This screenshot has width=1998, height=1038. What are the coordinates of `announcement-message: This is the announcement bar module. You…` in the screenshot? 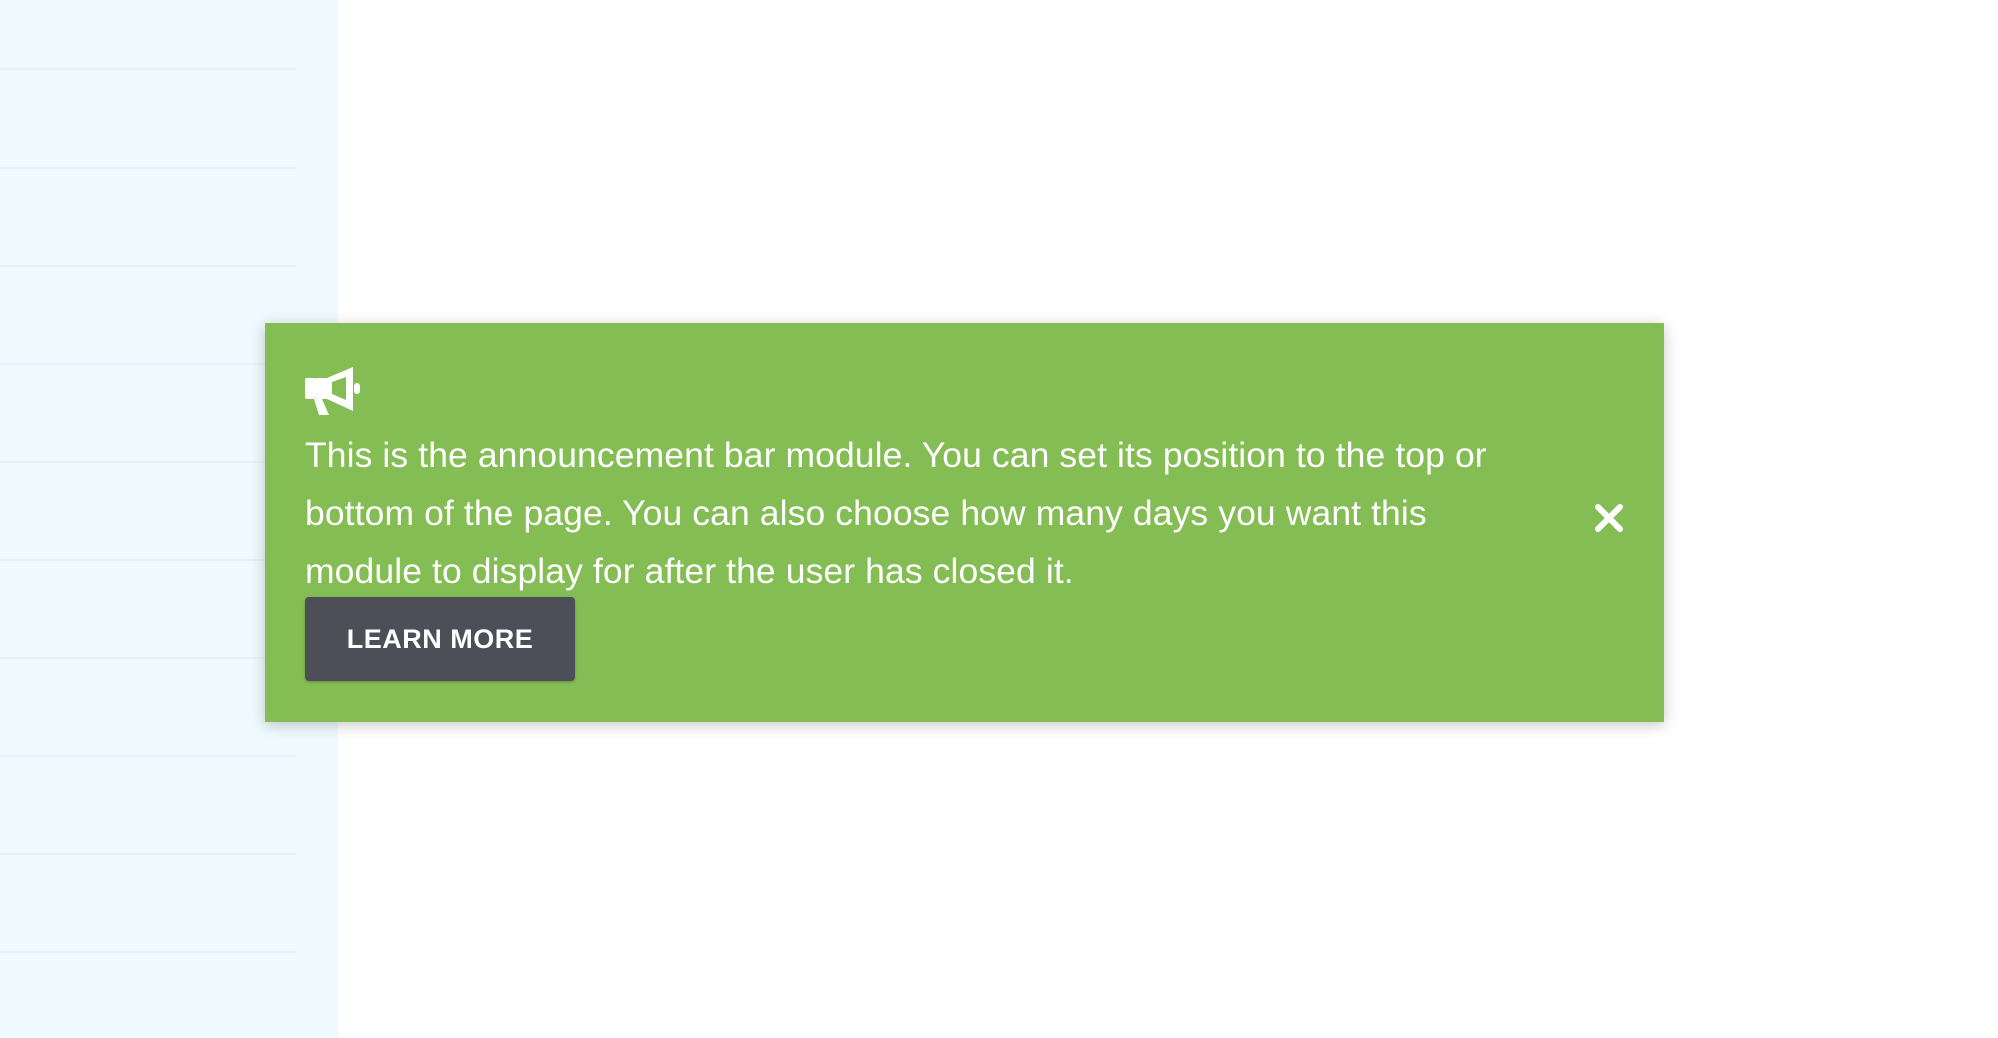 It's located at (896, 513).